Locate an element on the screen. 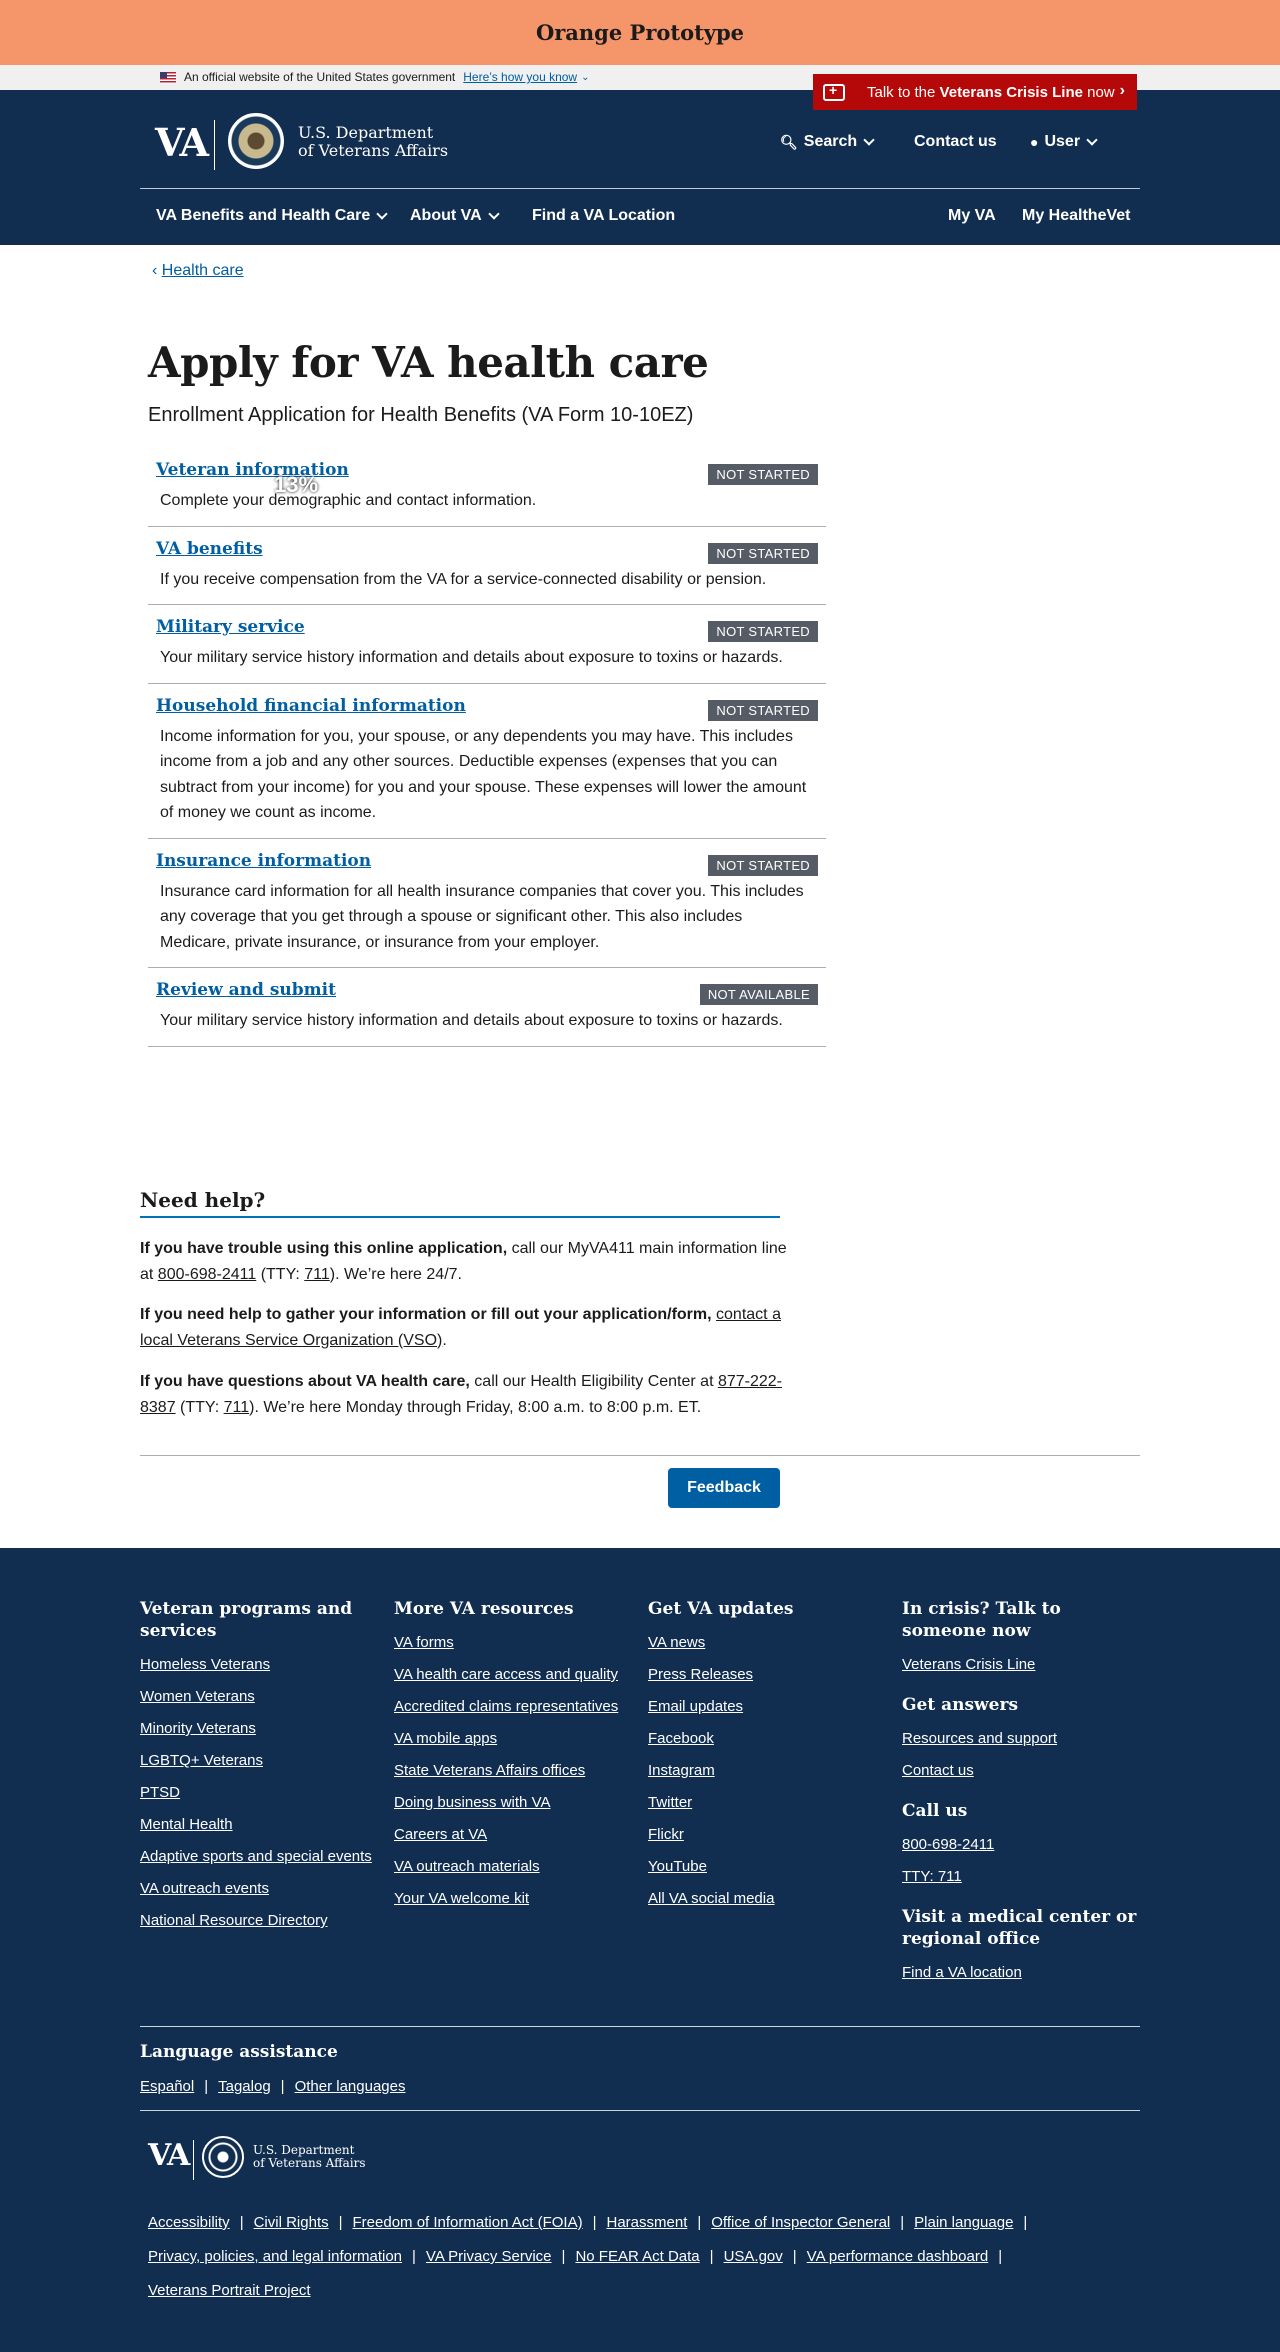 The height and width of the screenshot is (2352, 1280). nav-my-va-link: My VA is located at coordinates (972, 216).